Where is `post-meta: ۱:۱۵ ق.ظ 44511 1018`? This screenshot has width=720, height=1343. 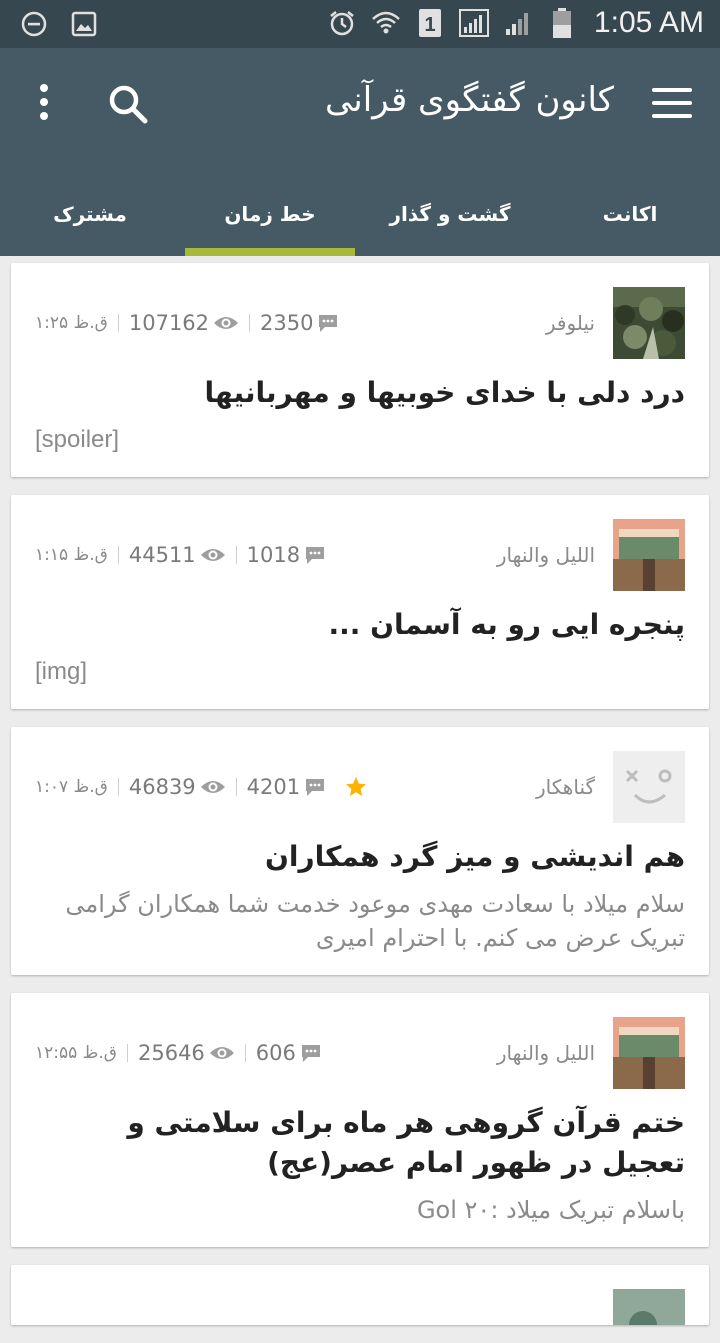 post-meta: ۱:۱۵ ق.ظ 44511 1018 is located at coordinates (180, 555).